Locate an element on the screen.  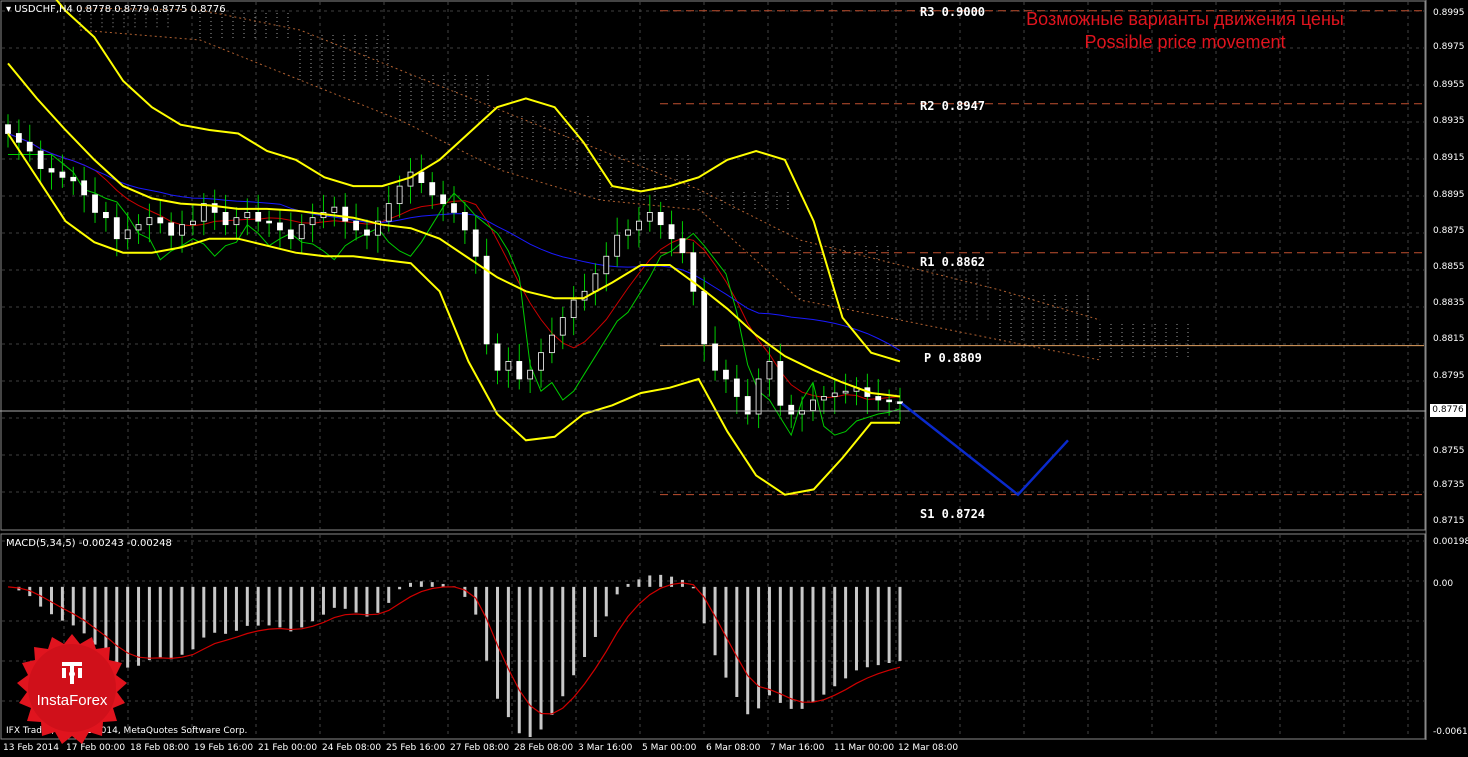
price-tick: 0.8835 is located at coordinates (1449, 303).